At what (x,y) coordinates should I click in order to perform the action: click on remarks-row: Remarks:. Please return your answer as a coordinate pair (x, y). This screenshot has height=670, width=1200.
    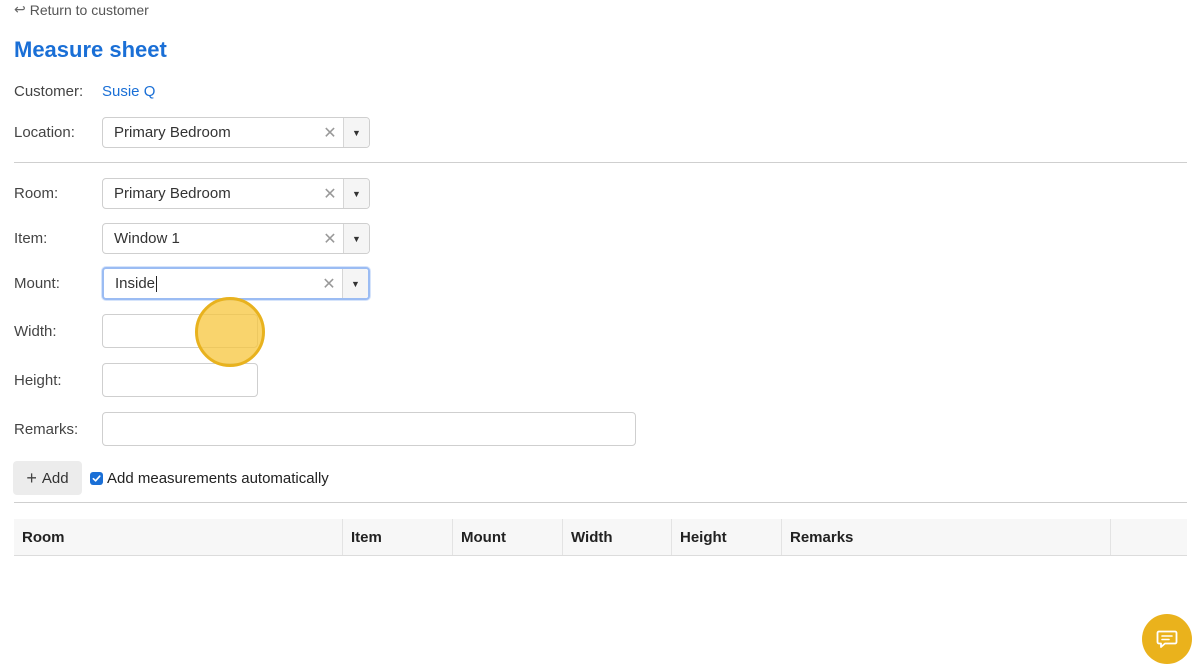
    Looking at the image, I should click on (325, 429).